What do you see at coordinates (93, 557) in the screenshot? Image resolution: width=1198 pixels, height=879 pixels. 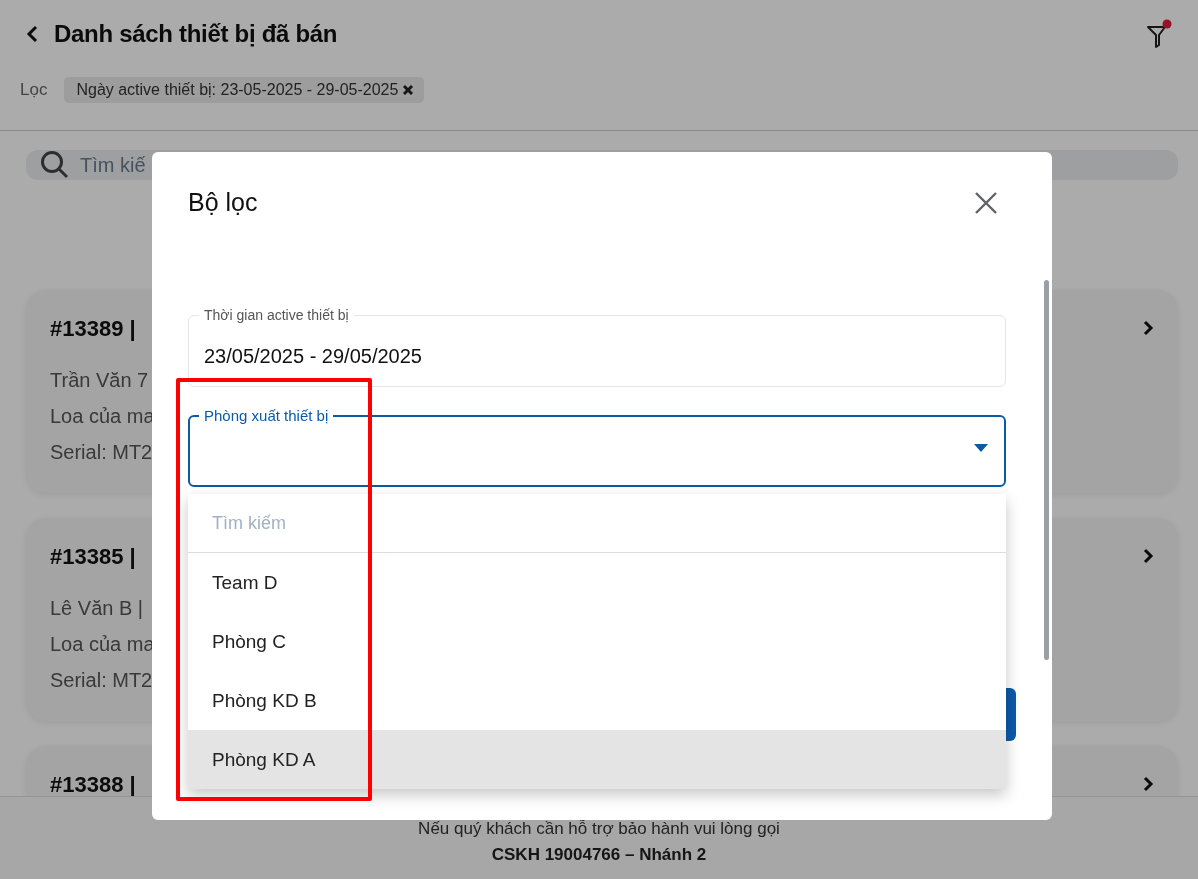 I see `device-title: #13385 |` at bounding box center [93, 557].